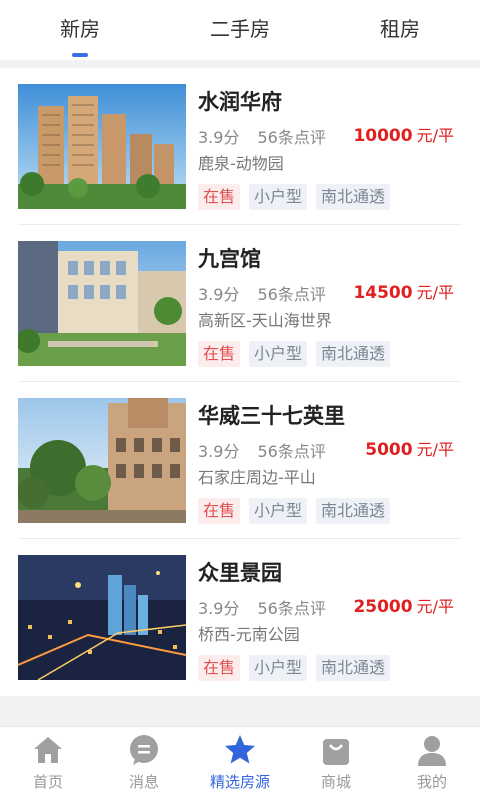  I want to click on listing-price: 25000 元/平, so click(403, 605).